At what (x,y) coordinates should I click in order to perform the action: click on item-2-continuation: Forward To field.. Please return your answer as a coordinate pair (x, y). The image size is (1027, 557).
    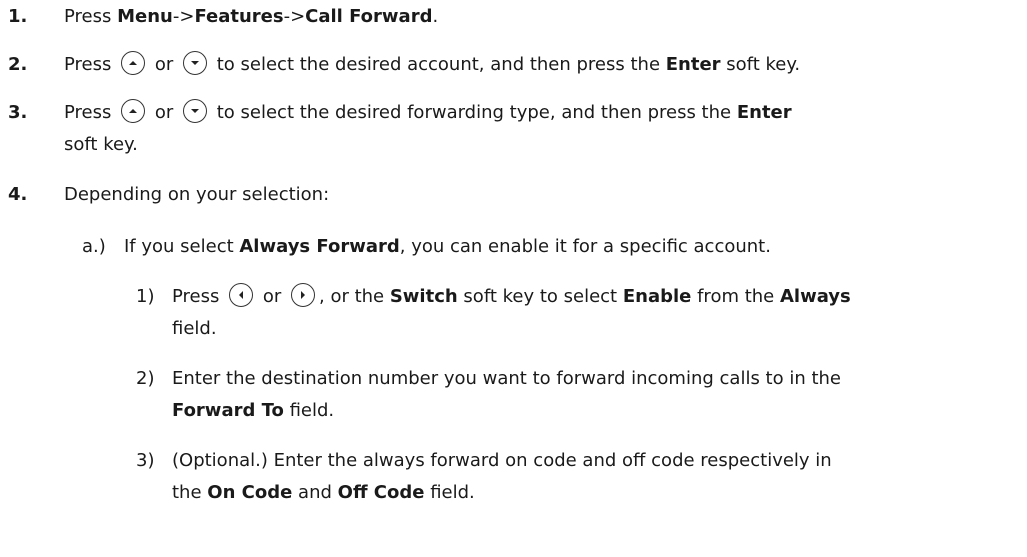
    Looking at the image, I should click on (253, 411).